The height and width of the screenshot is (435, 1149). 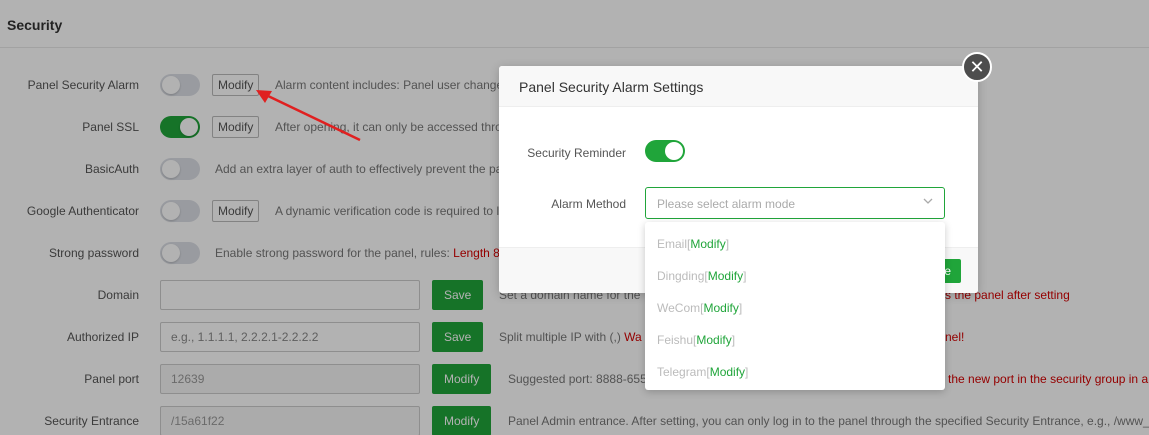 I want to click on dropdown-item-feishu: Feishu[Modify], so click(x=696, y=340).